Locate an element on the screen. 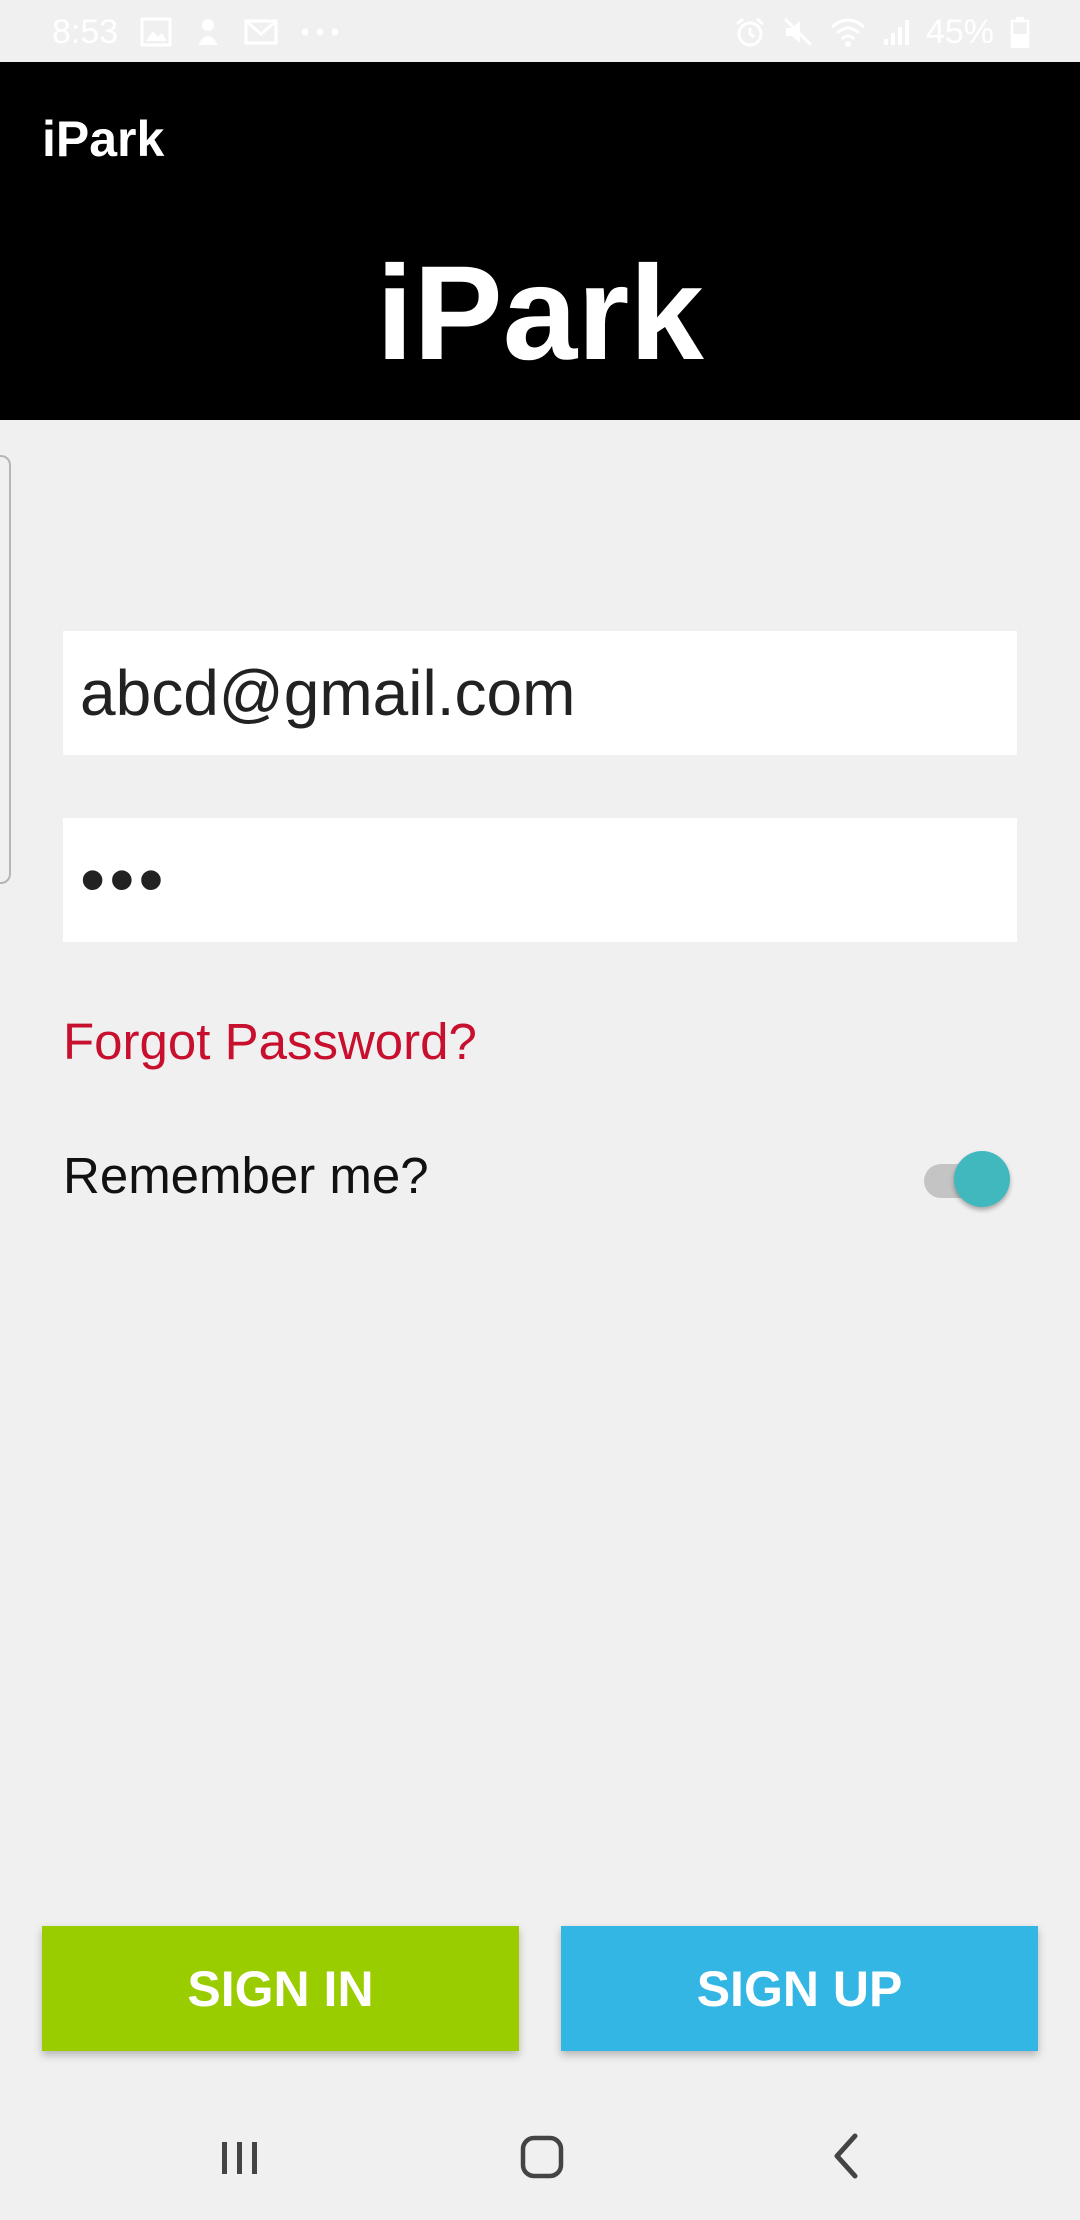 This screenshot has height=2220, width=1080. email-icon is located at coordinates (261, 32).